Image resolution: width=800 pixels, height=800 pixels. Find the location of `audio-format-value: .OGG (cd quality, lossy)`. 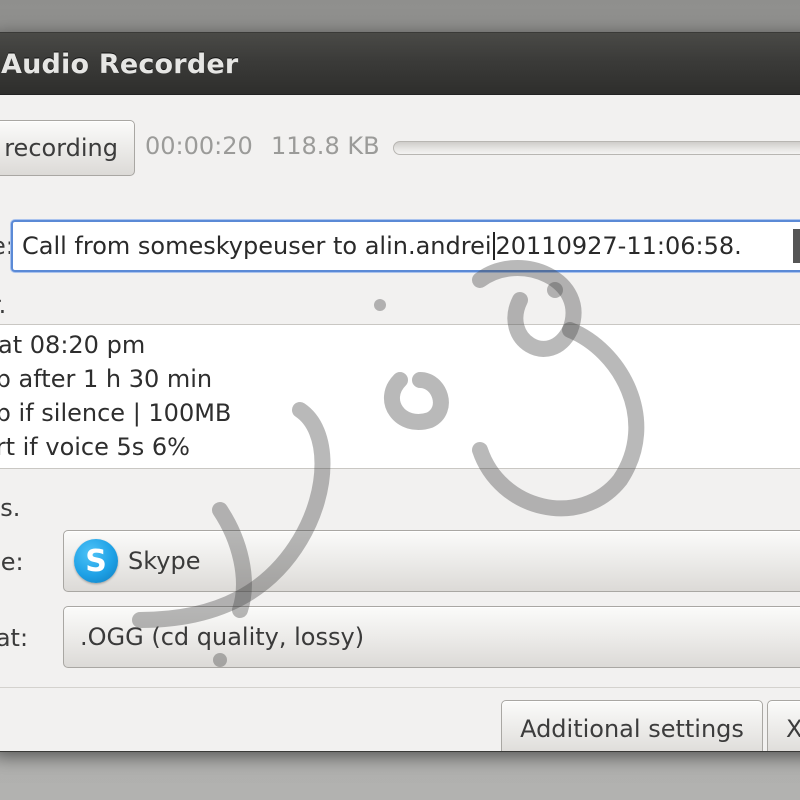

audio-format-value: .OGG (cd quality, lossy) is located at coordinates (222, 637).